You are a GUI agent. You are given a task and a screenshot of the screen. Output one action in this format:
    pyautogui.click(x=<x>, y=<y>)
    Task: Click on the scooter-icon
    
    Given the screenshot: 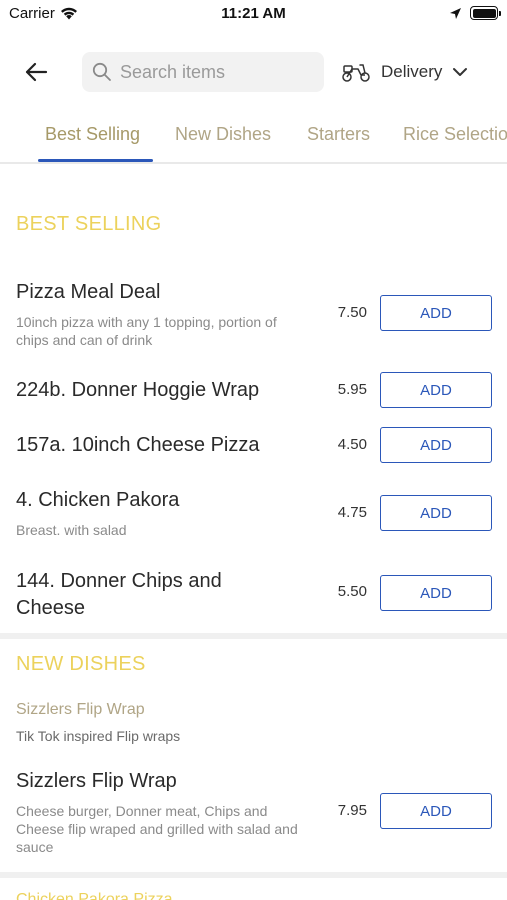 What is the action you would take?
    pyautogui.click(x=356, y=73)
    